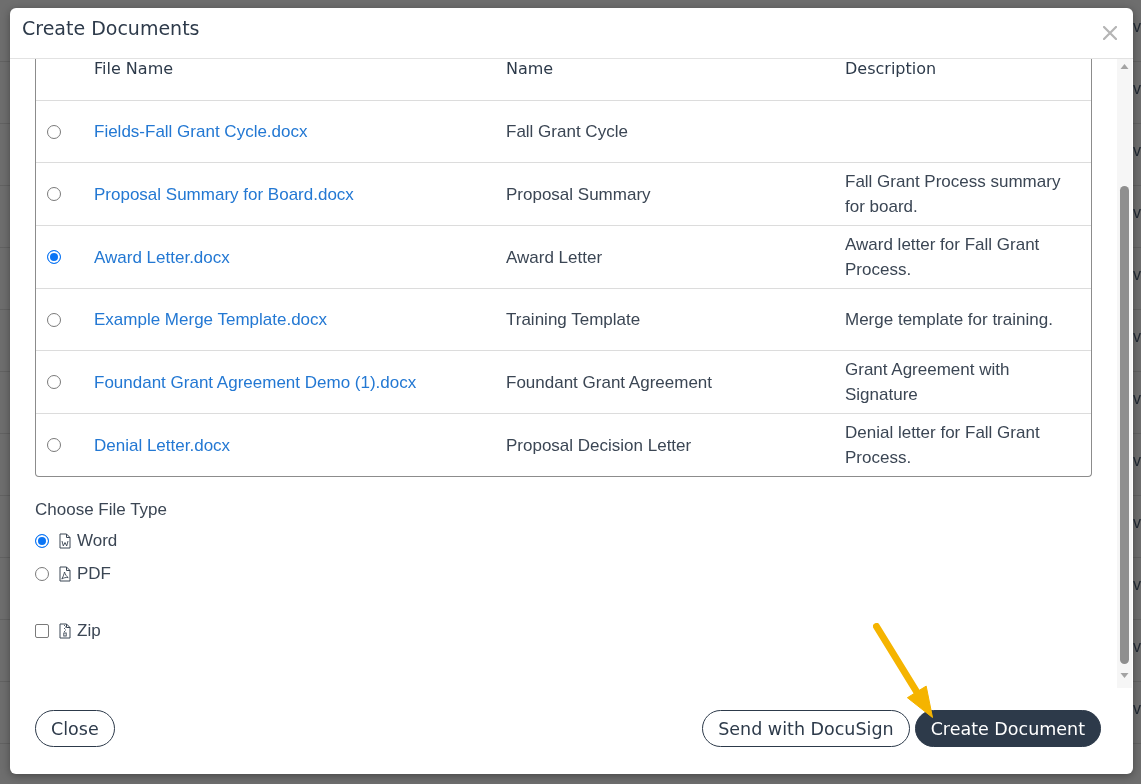 Image resolution: width=1141 pixels, height=784 pixels. What do you see at coordinates (211, 319) in the screenshot?
I see `file-link: Example Merge Template.docx` at bounding box center [211, 319].